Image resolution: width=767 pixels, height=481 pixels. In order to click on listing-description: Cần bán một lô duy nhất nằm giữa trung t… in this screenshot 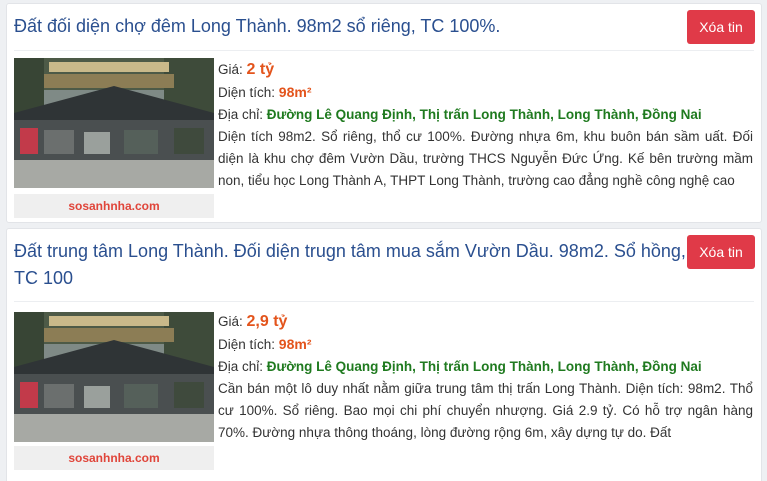, I will do `click(485, 410)`.